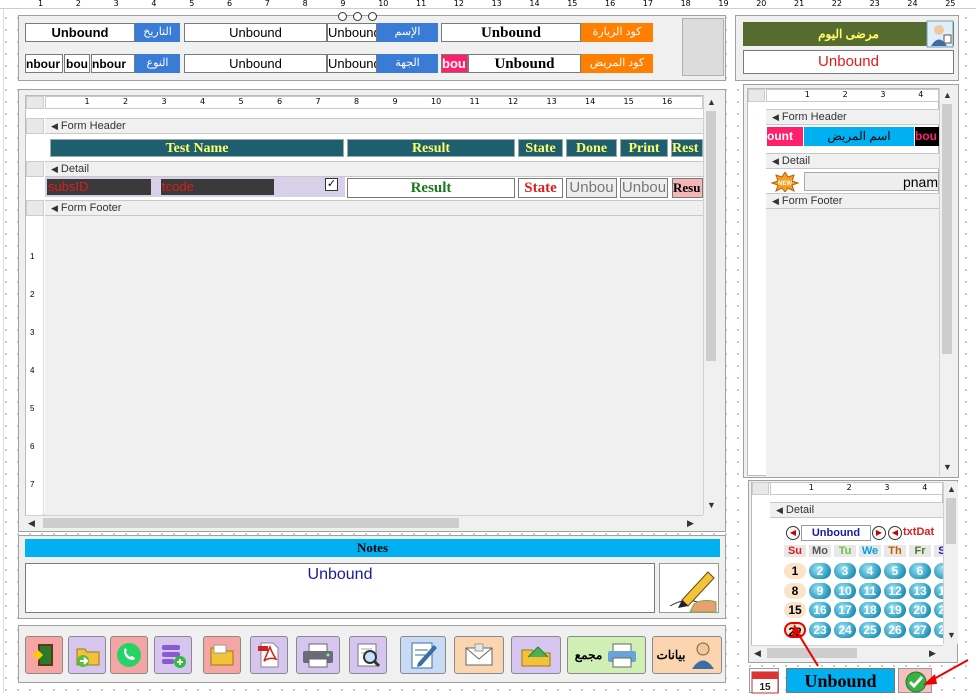 The image size is (976, 699). I want to click on pen-signature-icon, so click(689, 588).